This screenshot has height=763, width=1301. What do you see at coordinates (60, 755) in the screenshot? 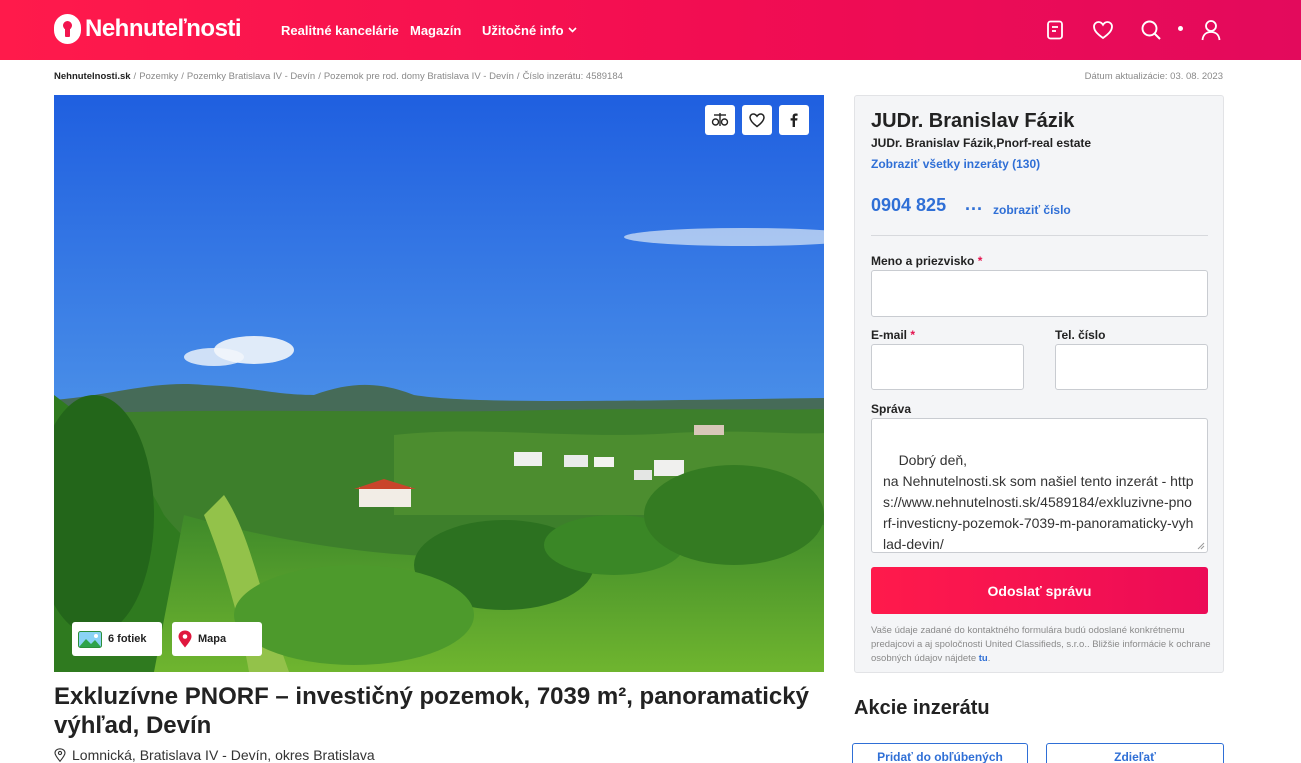
I see `location-pin-icon` at bounding box center [60, 755].